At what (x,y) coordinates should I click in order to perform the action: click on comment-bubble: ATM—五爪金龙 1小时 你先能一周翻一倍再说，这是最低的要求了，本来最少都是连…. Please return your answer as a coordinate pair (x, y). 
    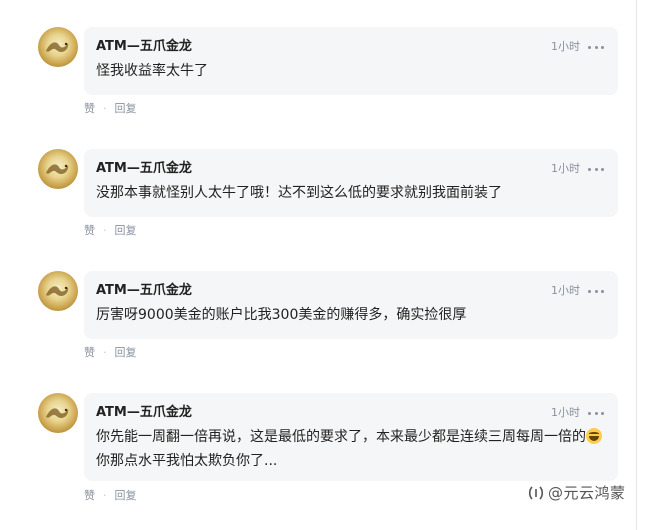
    Looking at the image, I should click on (351, 437).